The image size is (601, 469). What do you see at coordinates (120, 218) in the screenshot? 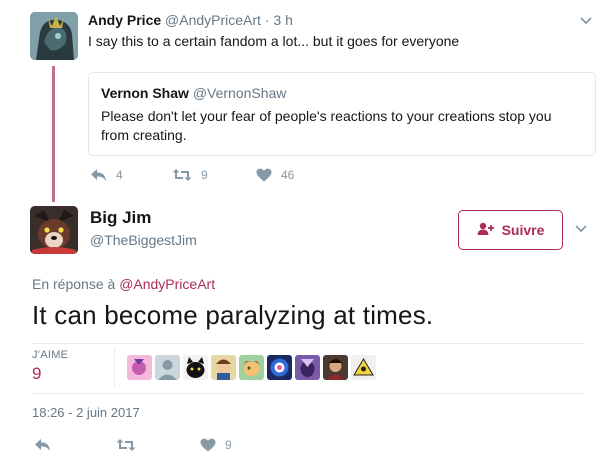
I see `author-name: Big Jim` at bounding box center [120, 218].